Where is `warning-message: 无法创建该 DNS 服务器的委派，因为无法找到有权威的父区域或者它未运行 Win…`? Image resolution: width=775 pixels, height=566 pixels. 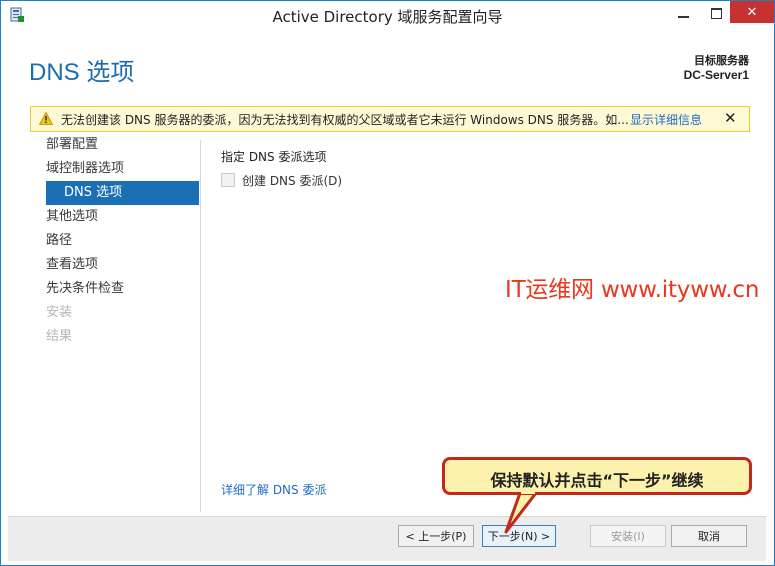
warning-message: 无法创建该 DNS 服务器的委派，因为无法找到有权威的父区域或者它未运行 Win… is located at coordinates (345, 120).